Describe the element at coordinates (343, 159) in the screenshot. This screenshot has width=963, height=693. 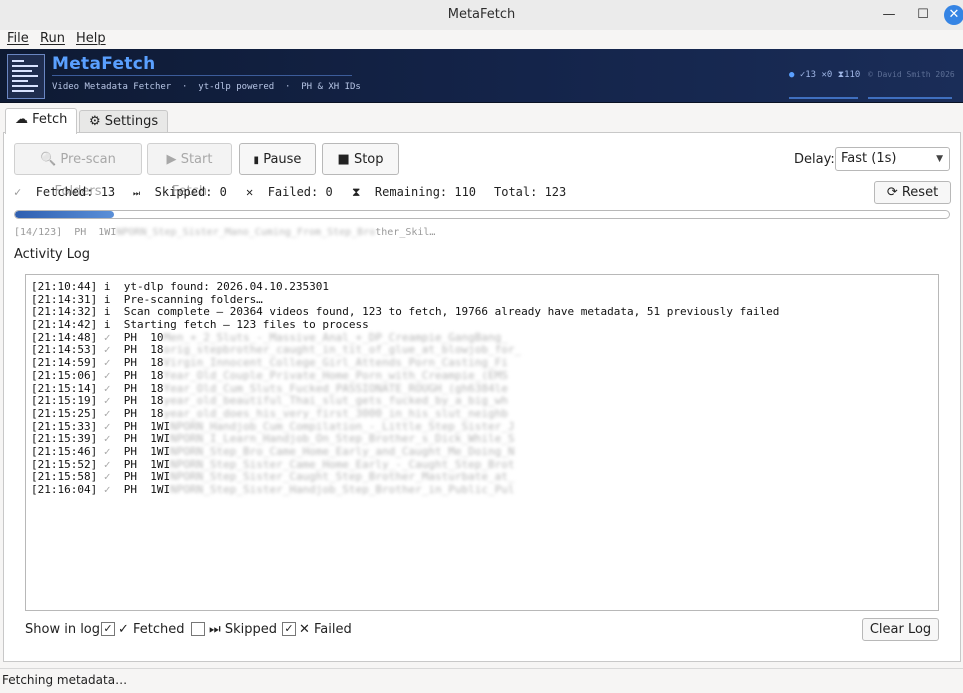
I see `stop-icon: ■` at that location.